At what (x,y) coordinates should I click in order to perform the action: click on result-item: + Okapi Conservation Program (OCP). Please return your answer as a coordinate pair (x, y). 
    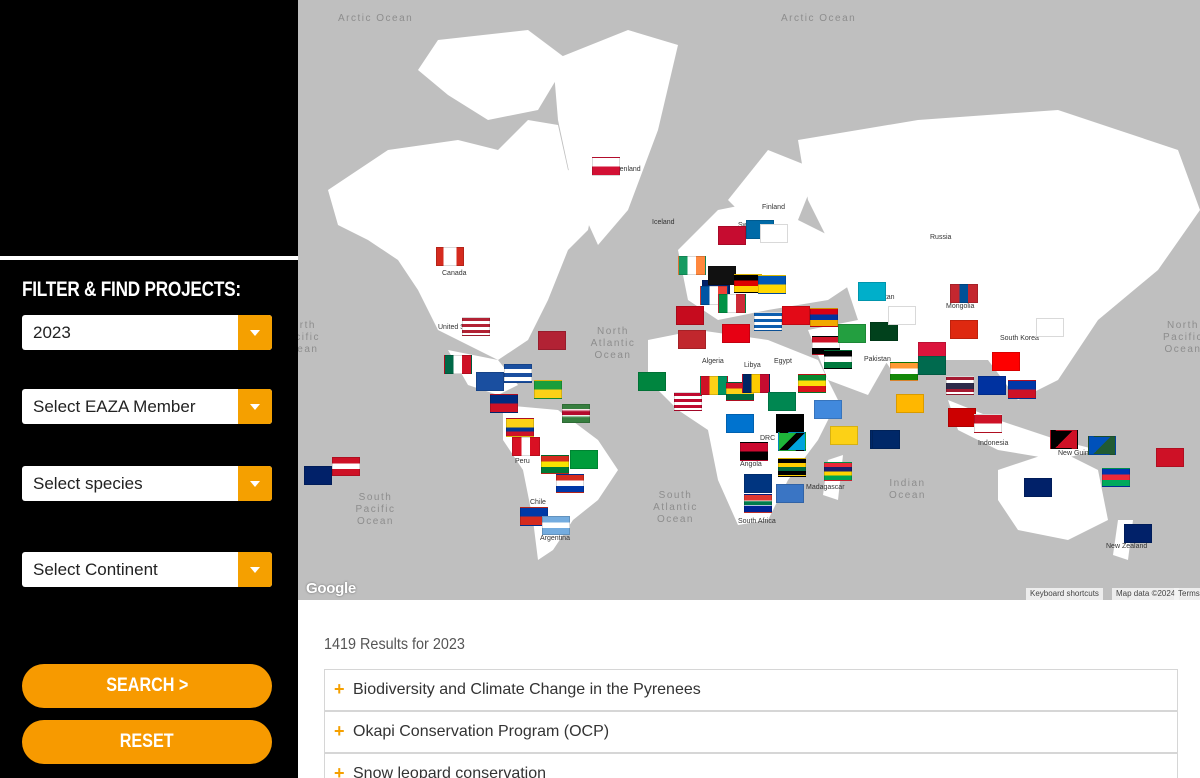
    Looking at the image, I should click on (751, 732).